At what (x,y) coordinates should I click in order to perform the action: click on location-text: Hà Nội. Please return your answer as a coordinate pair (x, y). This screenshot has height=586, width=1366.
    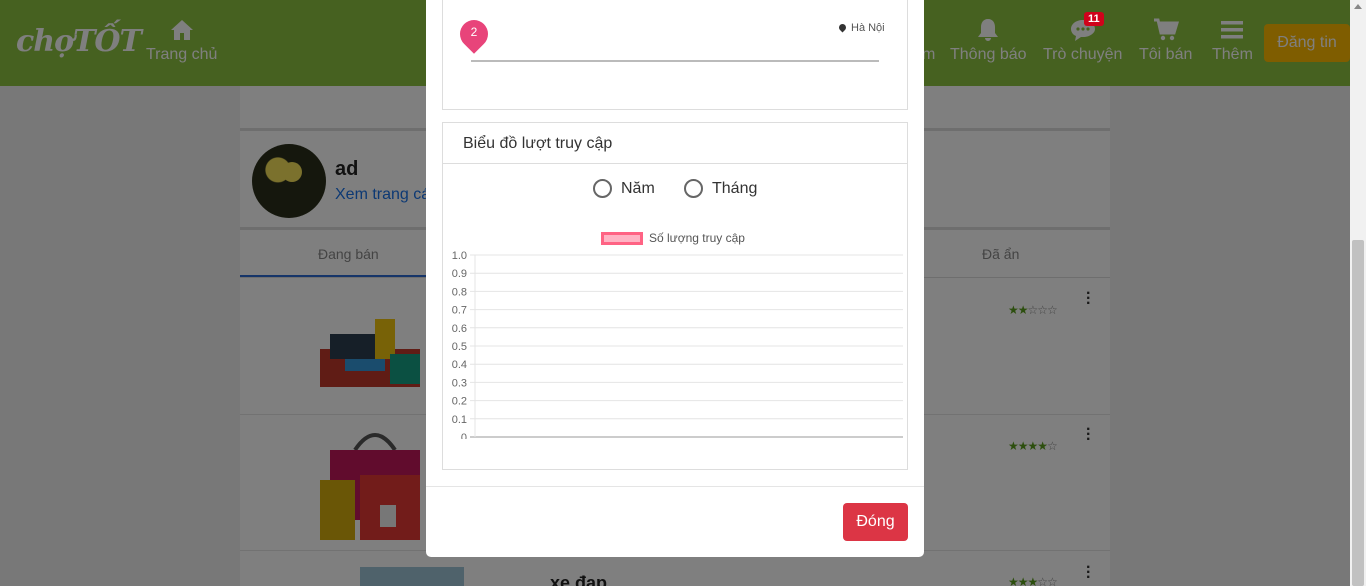
    Looking at the image, I should click on (868, 28).